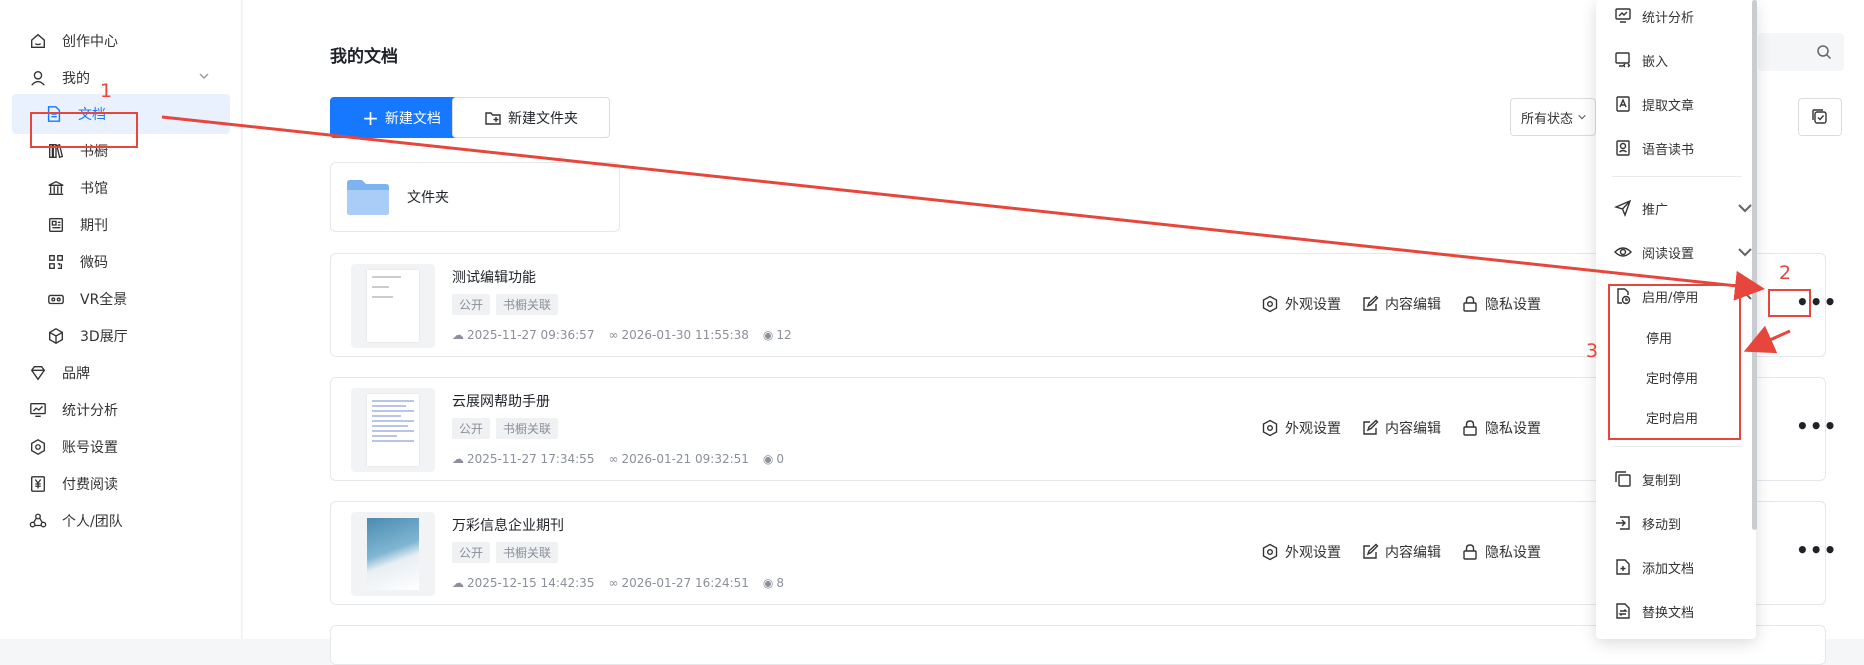 This screenshot has width=1864, height=665. I want to click on menu-item-promote: 推广, so click(1683, 208).